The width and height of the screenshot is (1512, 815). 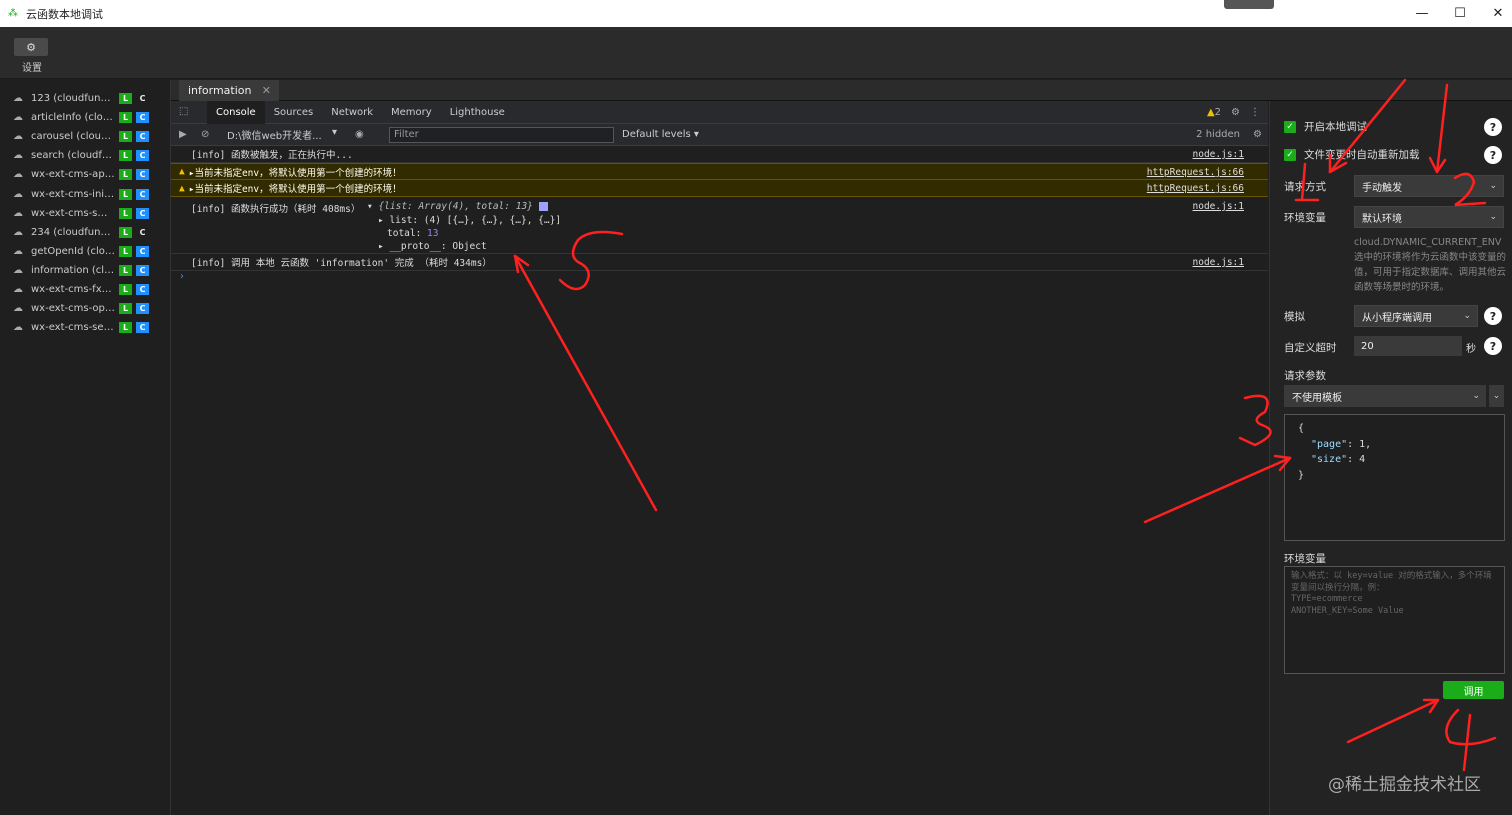 What do you see at coordinates (469, 246) in the screenshot?
I see `tree-proto: ▸ __proto__: Object` at bounding box center [469, 246].